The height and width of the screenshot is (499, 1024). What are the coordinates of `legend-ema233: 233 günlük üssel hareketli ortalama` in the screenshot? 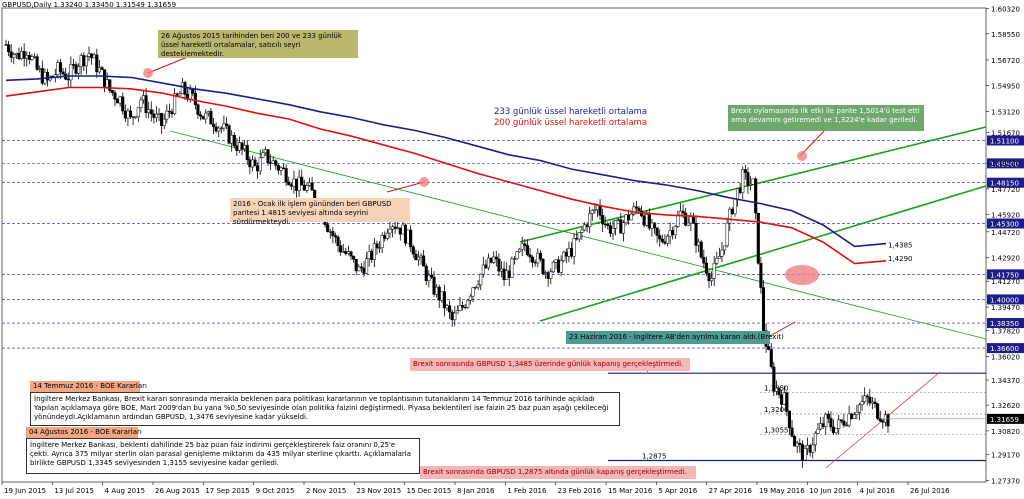 It's located at (571, 112).